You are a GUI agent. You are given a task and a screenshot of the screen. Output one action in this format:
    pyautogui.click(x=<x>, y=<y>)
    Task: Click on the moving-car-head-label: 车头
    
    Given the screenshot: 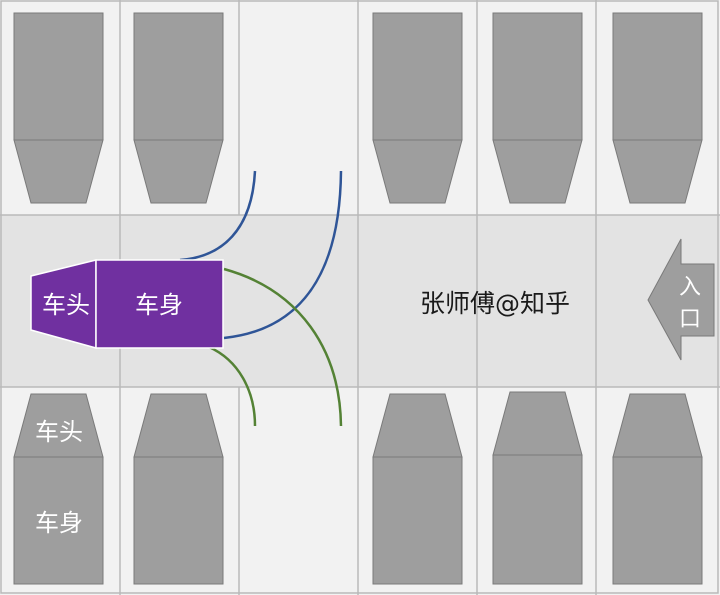 What is the action you would take?
    pyautogui.click(x=66, y=305)
    